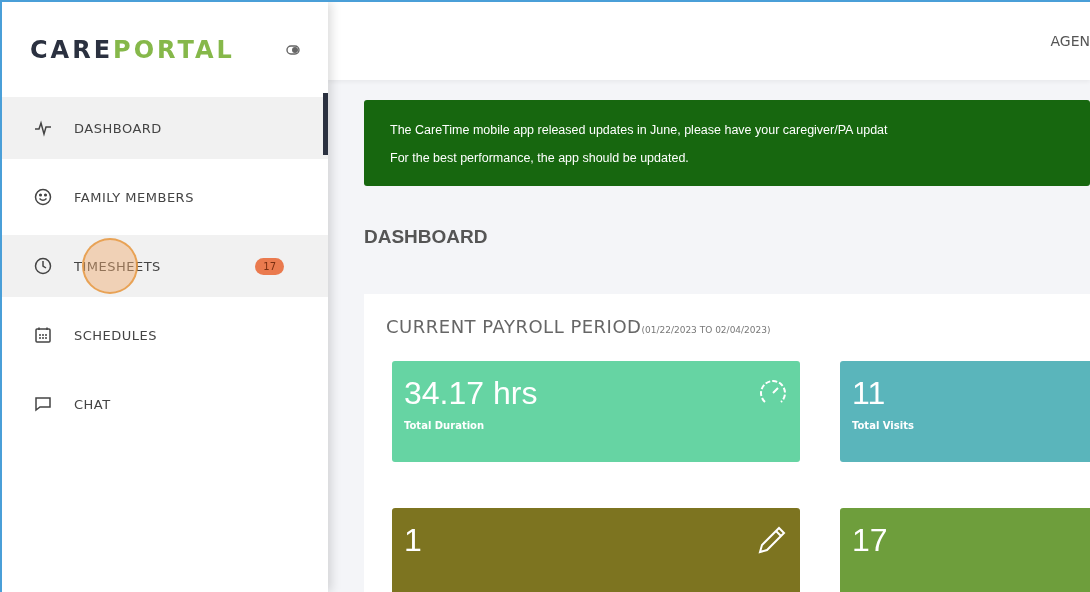 The image size is (1090, 592). I want to click on toggle-icon, so click(293, 49).